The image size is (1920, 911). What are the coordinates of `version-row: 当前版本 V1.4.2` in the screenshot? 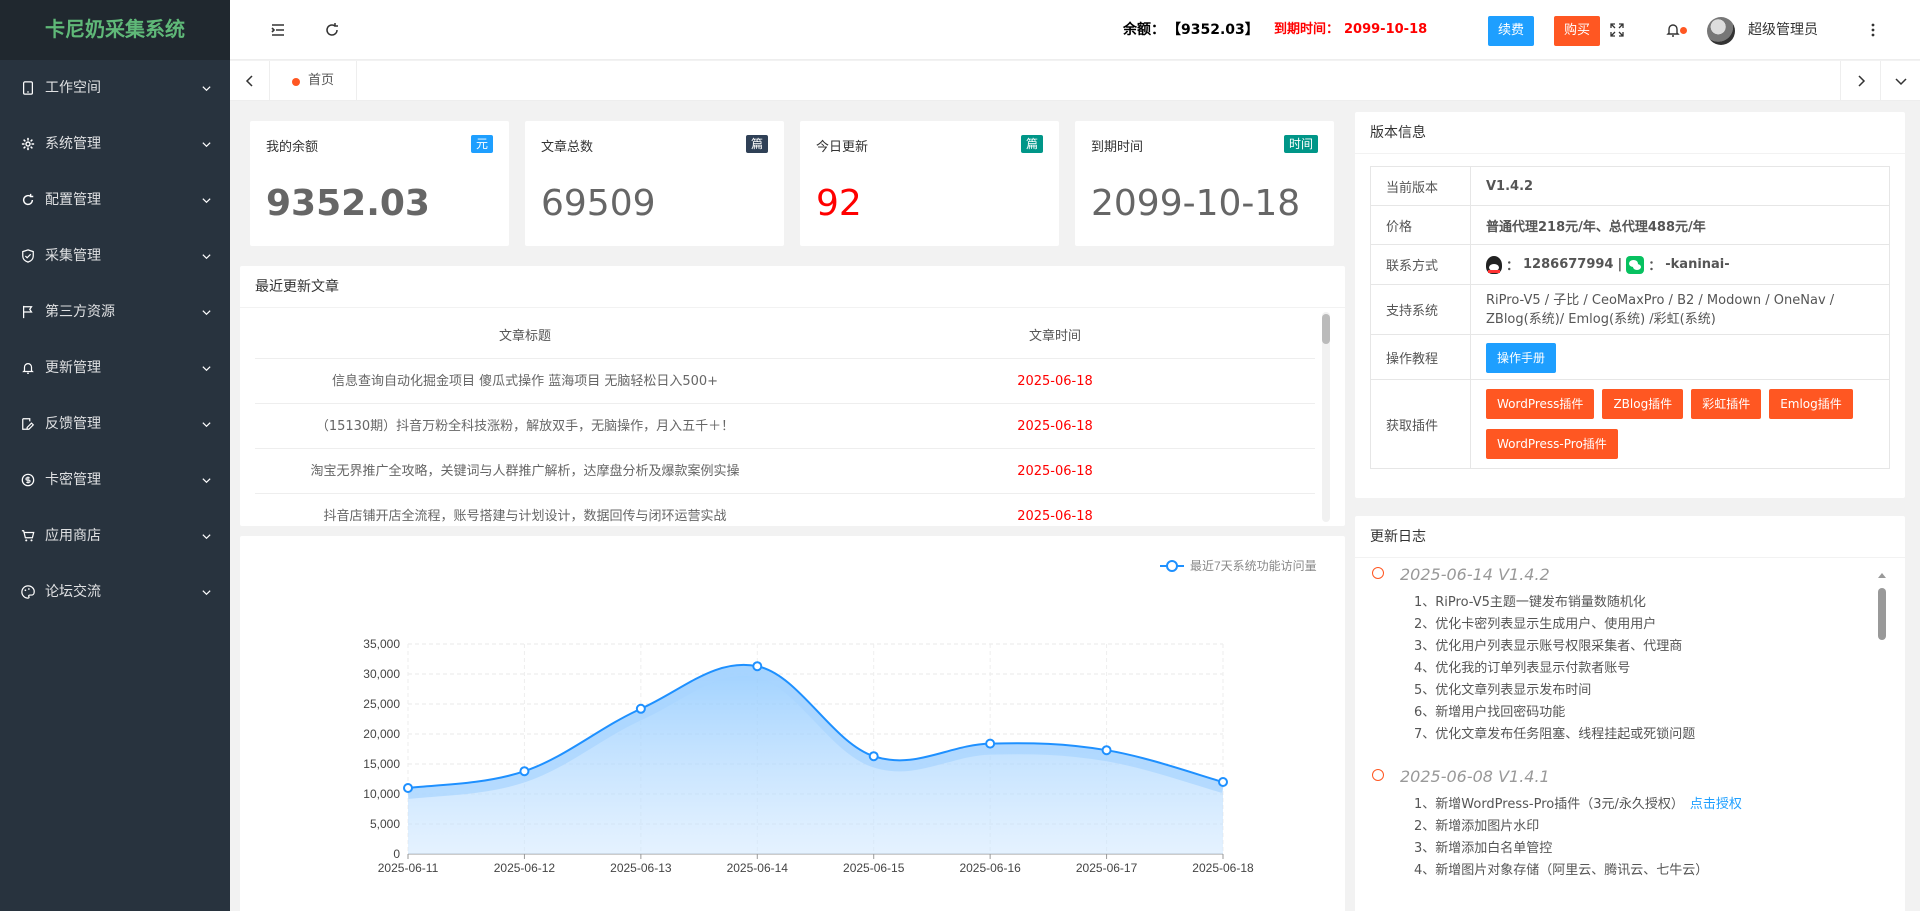 It's located at (1630, 186).